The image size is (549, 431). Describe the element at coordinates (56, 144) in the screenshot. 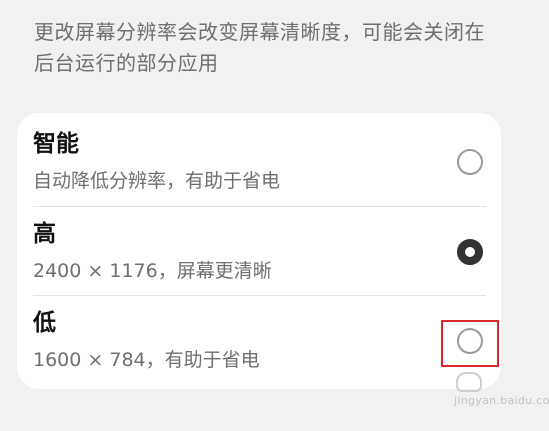

I see `option-smart-title: 智能` at that location.